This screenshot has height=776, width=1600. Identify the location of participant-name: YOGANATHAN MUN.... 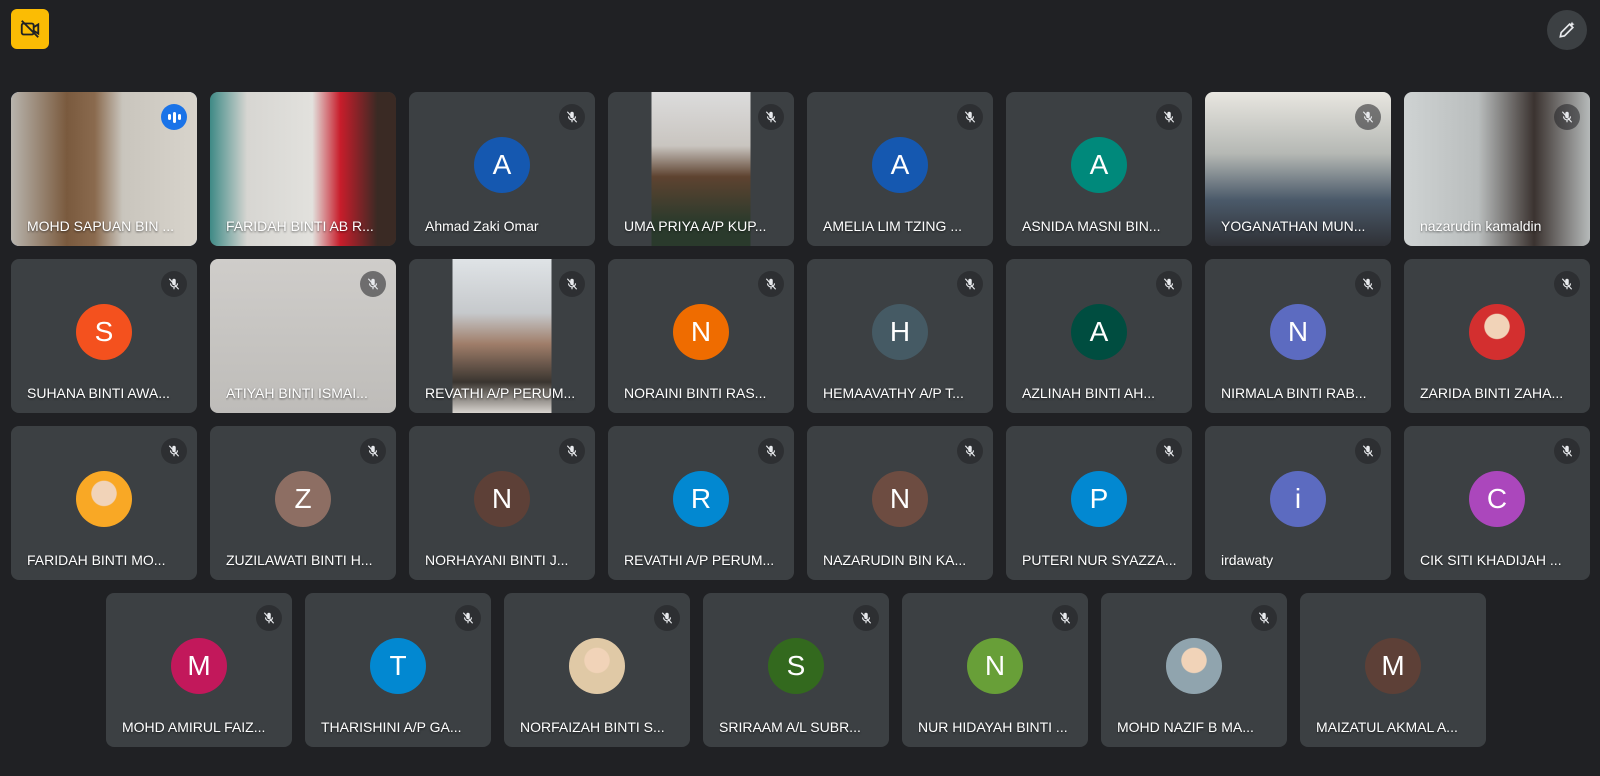
(1293, 226).